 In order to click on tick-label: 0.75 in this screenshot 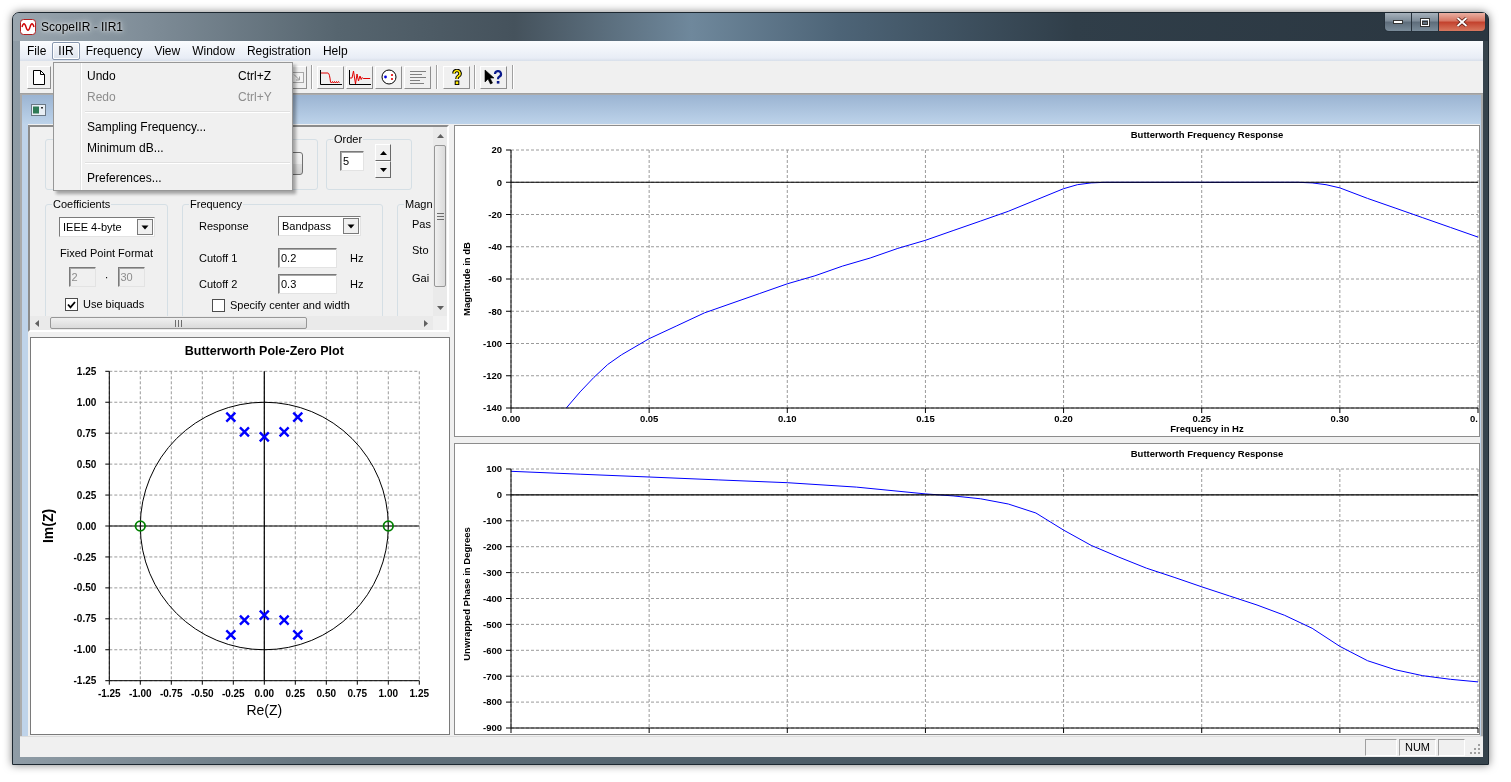, I will do `click(86, 433)`.